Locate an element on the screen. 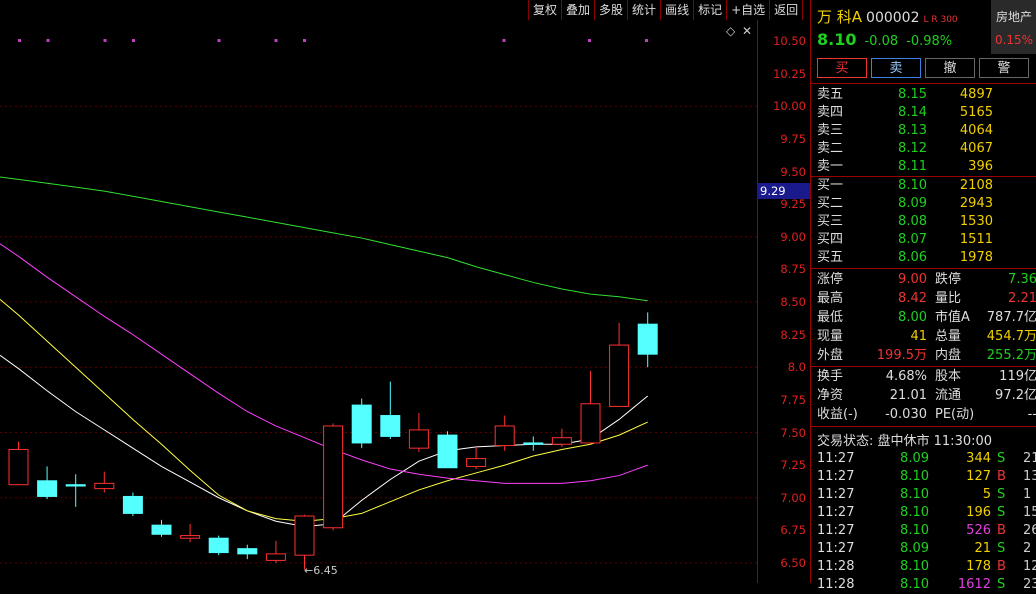  price-tick: 10.50 is located at coordinates (789, 41).